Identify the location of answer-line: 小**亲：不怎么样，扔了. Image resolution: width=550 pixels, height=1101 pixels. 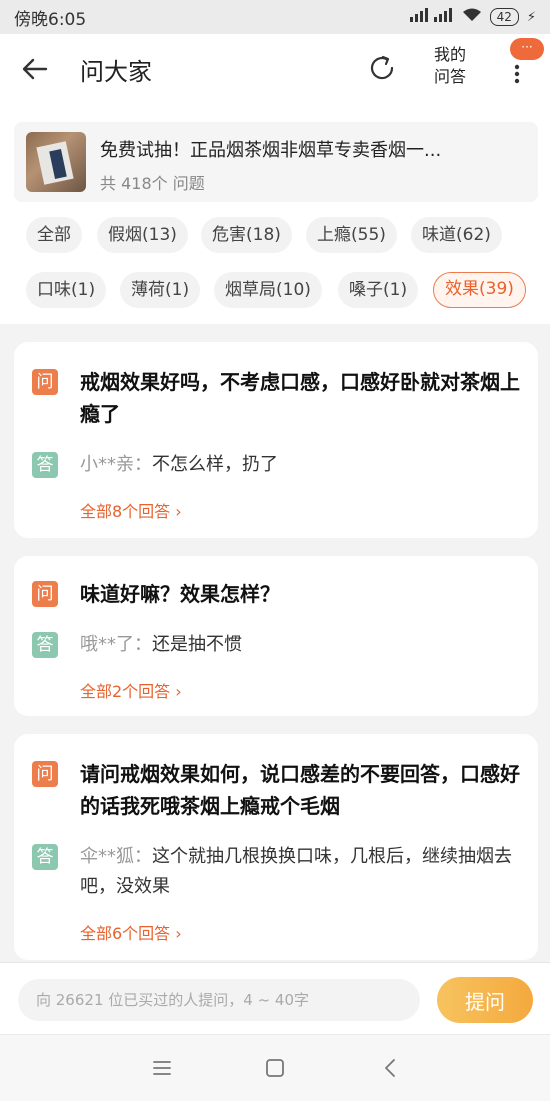
(300, 465).